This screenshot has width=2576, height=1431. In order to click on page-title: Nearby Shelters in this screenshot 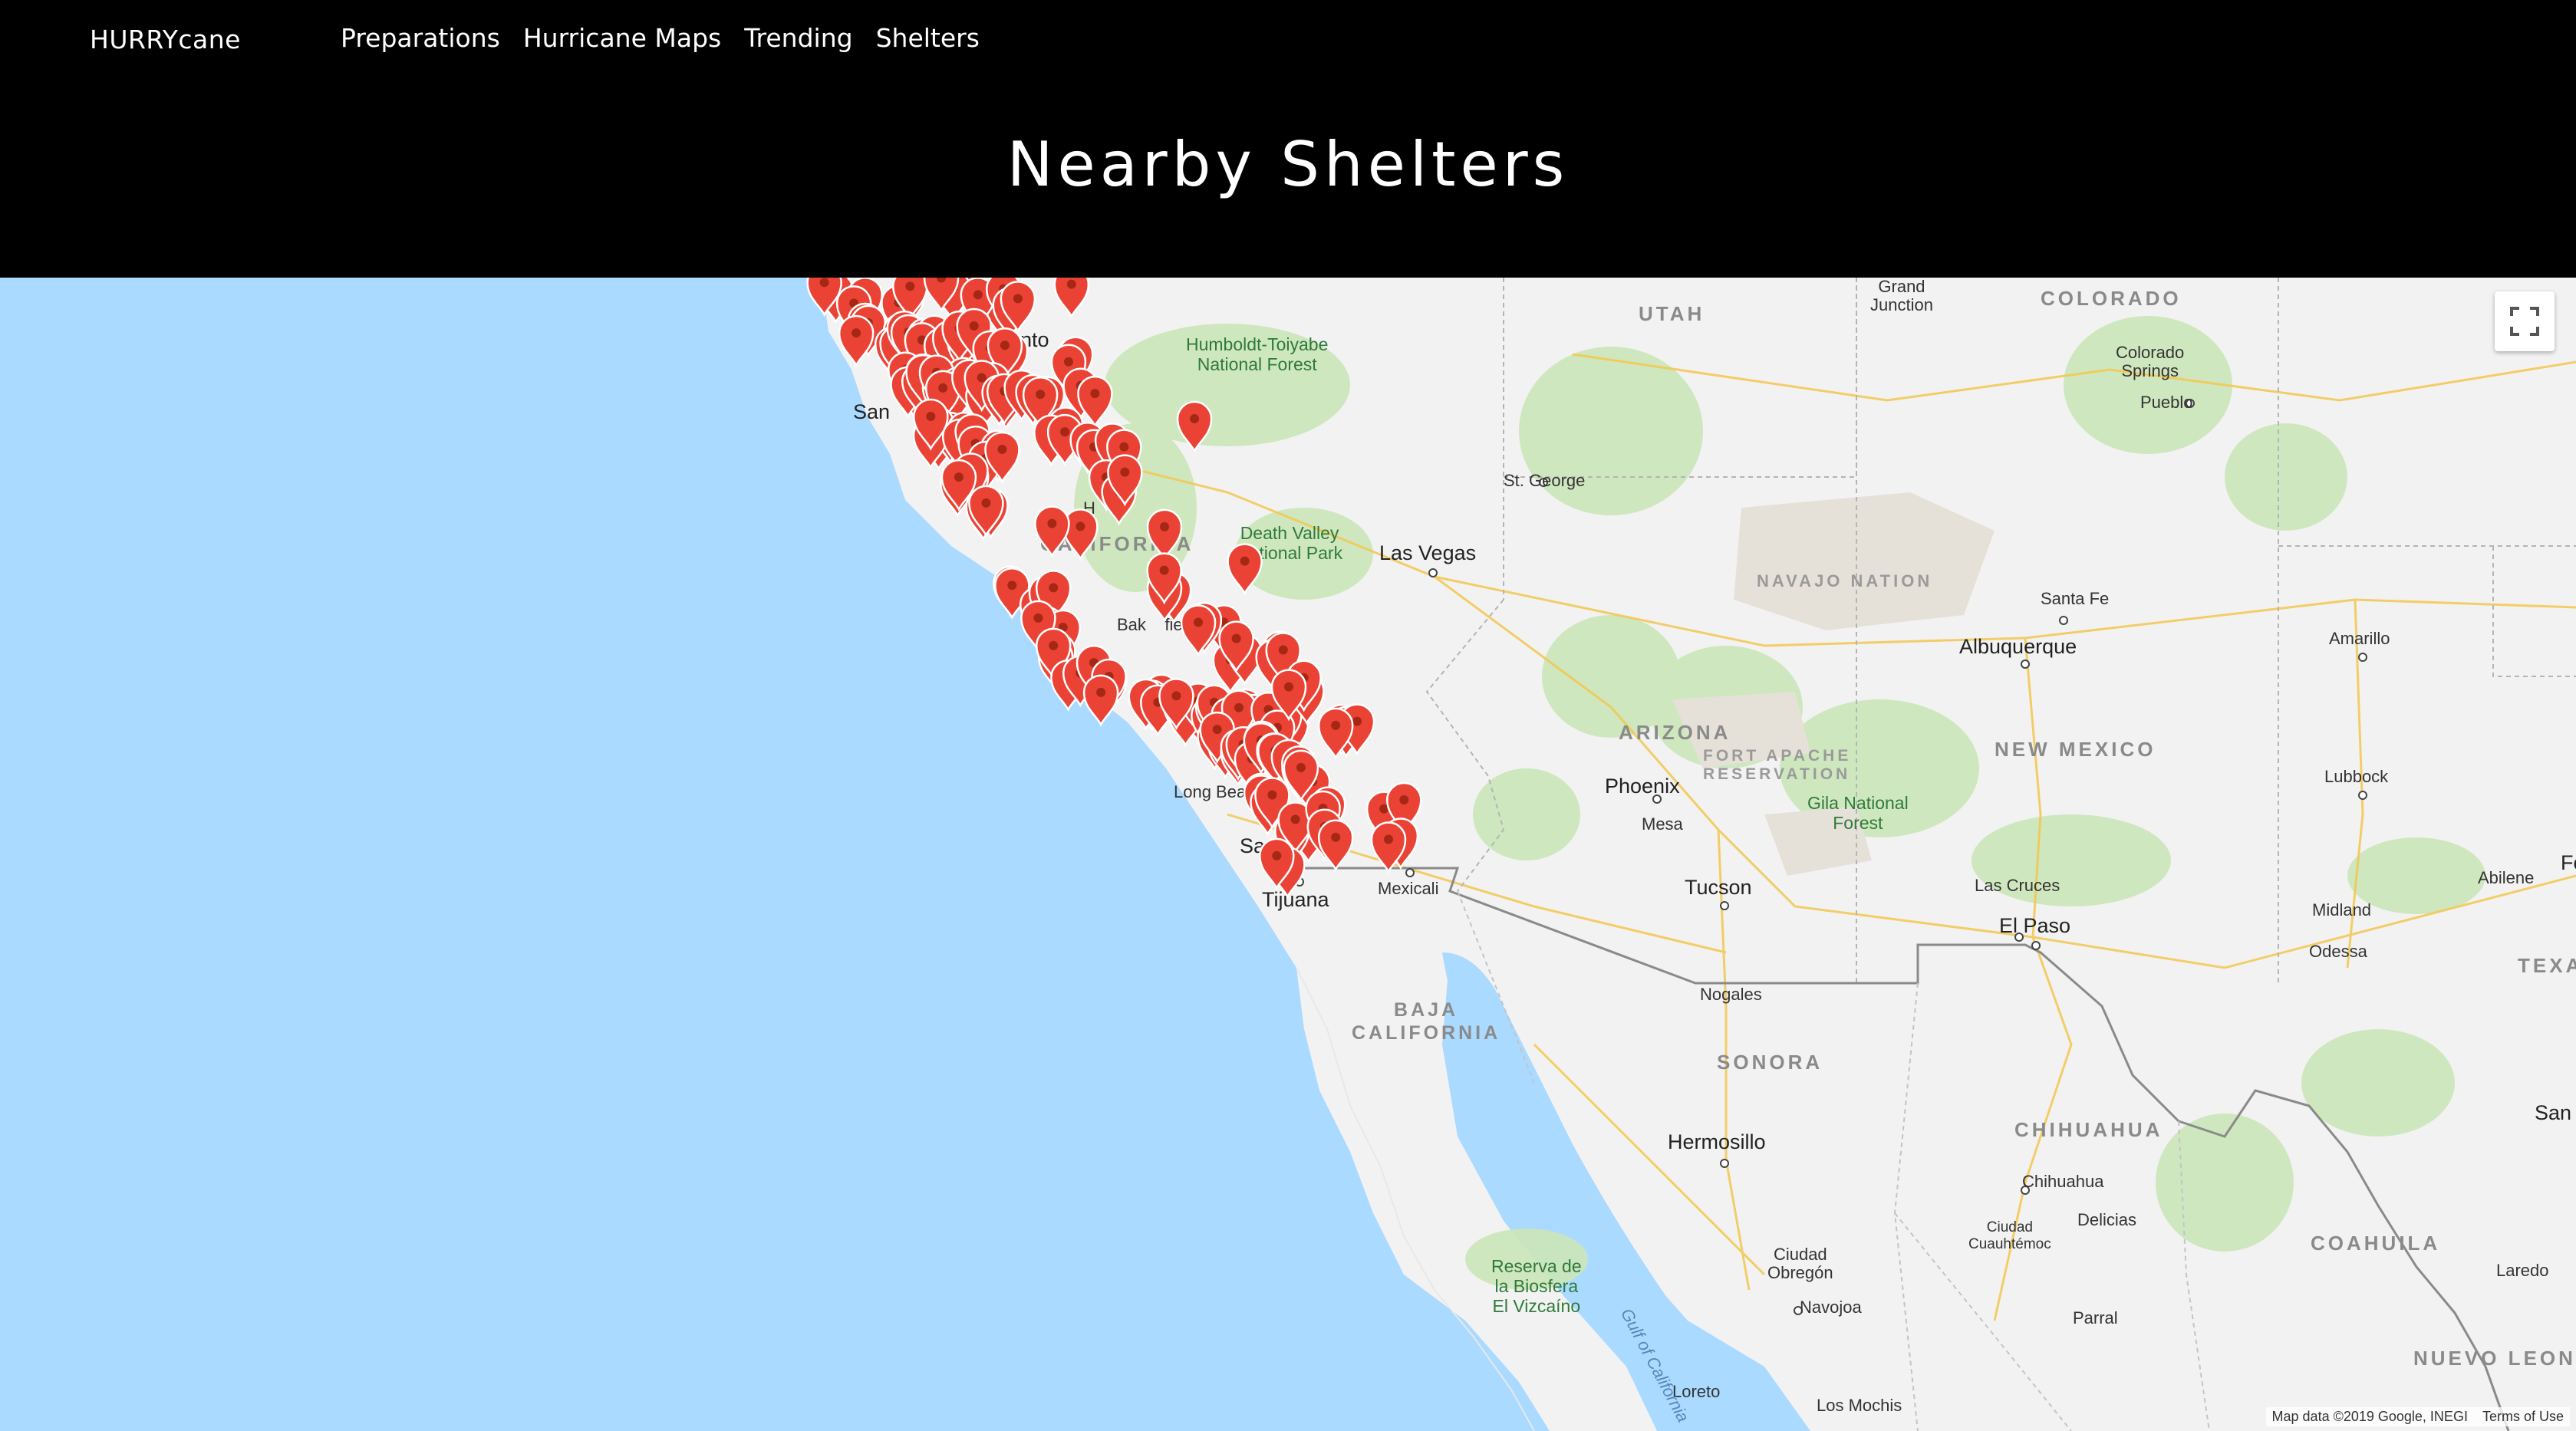, I will do `click(1288, 164)`.